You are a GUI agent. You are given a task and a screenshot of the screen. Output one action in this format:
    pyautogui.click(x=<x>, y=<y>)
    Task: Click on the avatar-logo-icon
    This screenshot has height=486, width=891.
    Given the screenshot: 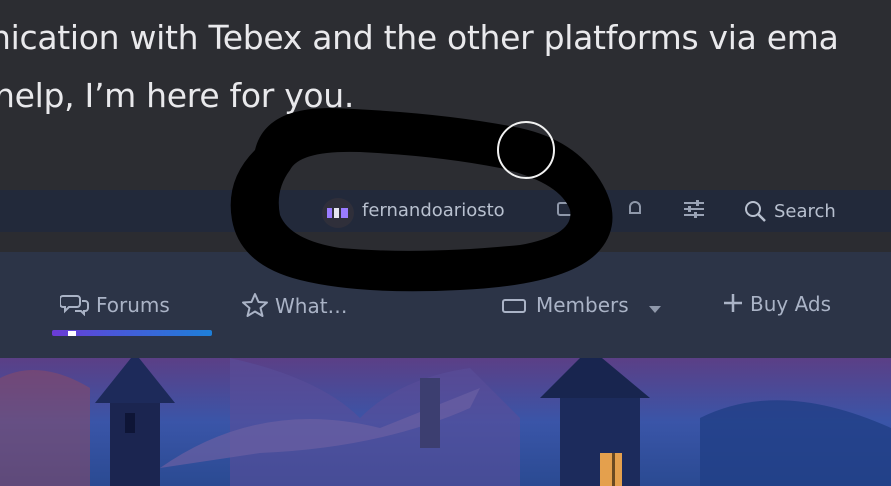 What is the action you would take?
    pyautogui.click(x=337, y=213)
    